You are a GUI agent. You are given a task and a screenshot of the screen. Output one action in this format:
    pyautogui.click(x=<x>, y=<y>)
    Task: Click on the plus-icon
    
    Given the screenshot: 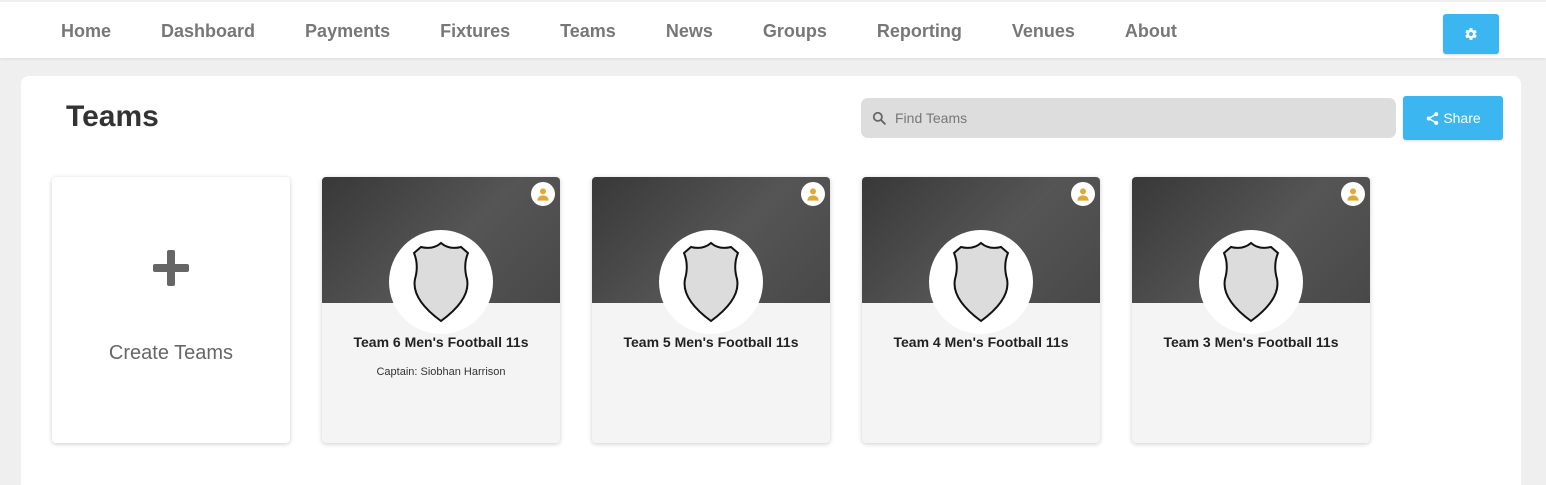 What is the action you would take?
    pyautogui.click(x=171, y=268)
    